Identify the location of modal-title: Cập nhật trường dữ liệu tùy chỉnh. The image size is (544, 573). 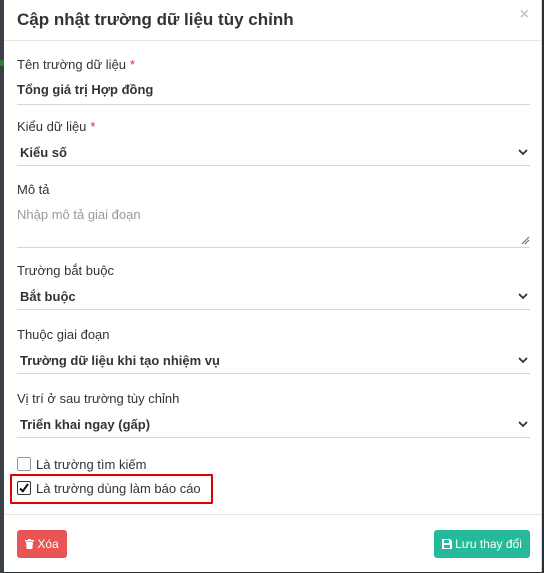
(155, 19).